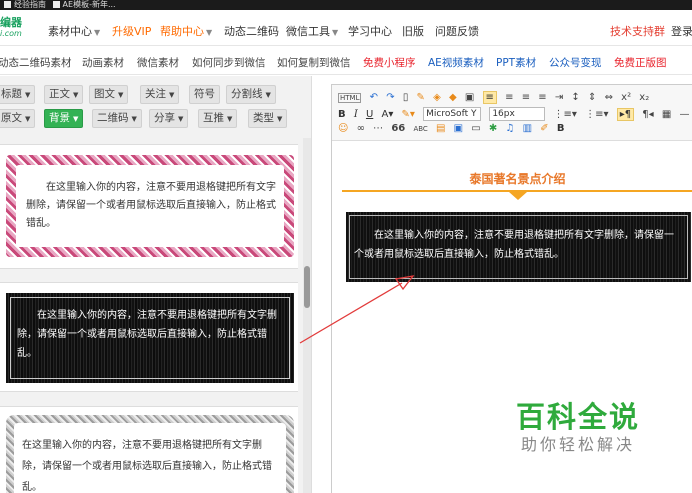 Image resolution: width=692 pixels, height=493 pixels. What do you see at coordinates (456, 62) in the screenshot?
I see `subnav-ae-video: AE视频素材` at bounding box center [456, 62].